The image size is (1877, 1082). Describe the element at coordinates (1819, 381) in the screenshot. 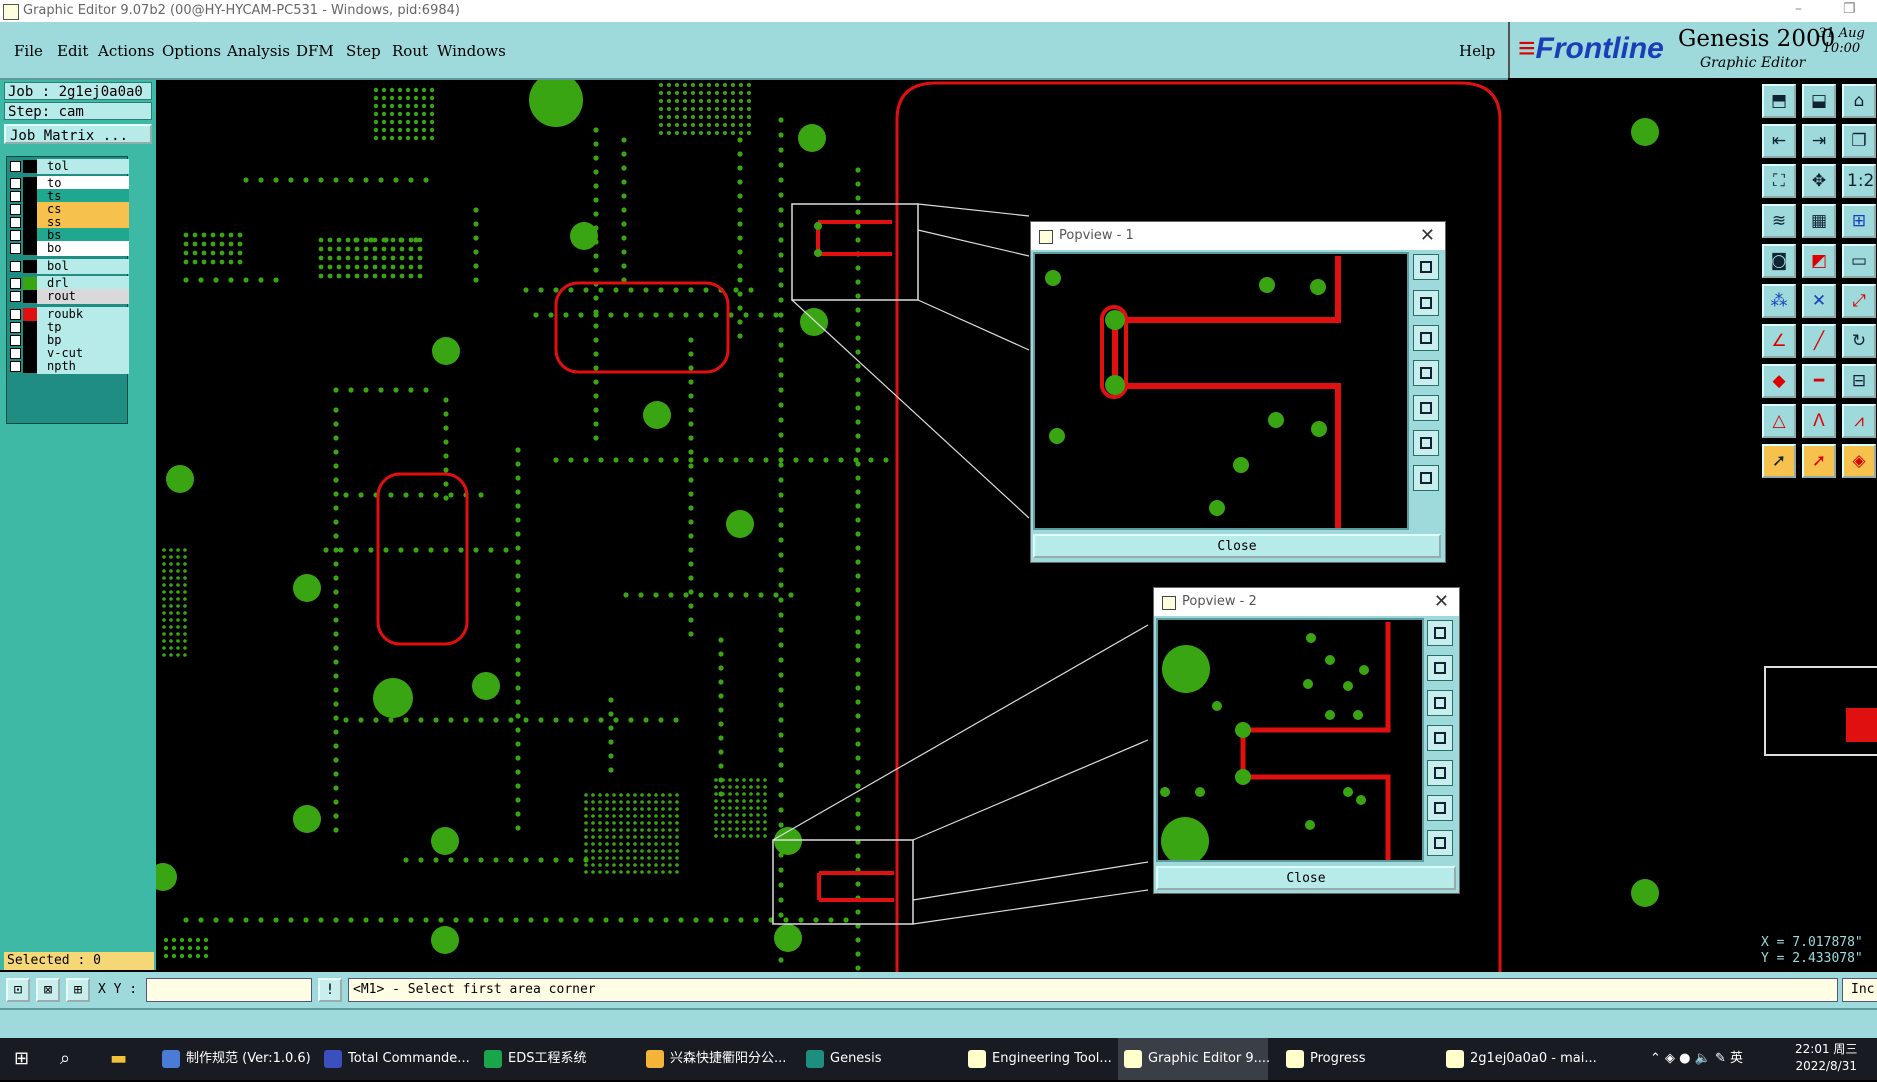

I see `trace-icon: ━` at that location.